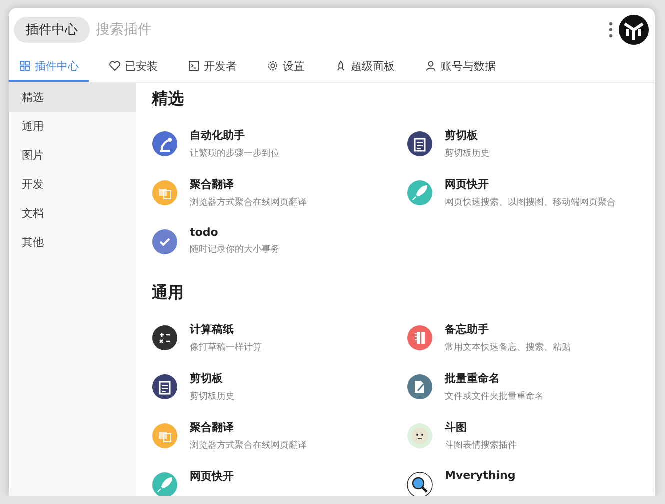 The image size is (665, 504). I want to click on settings-icon, so click(273, 66).